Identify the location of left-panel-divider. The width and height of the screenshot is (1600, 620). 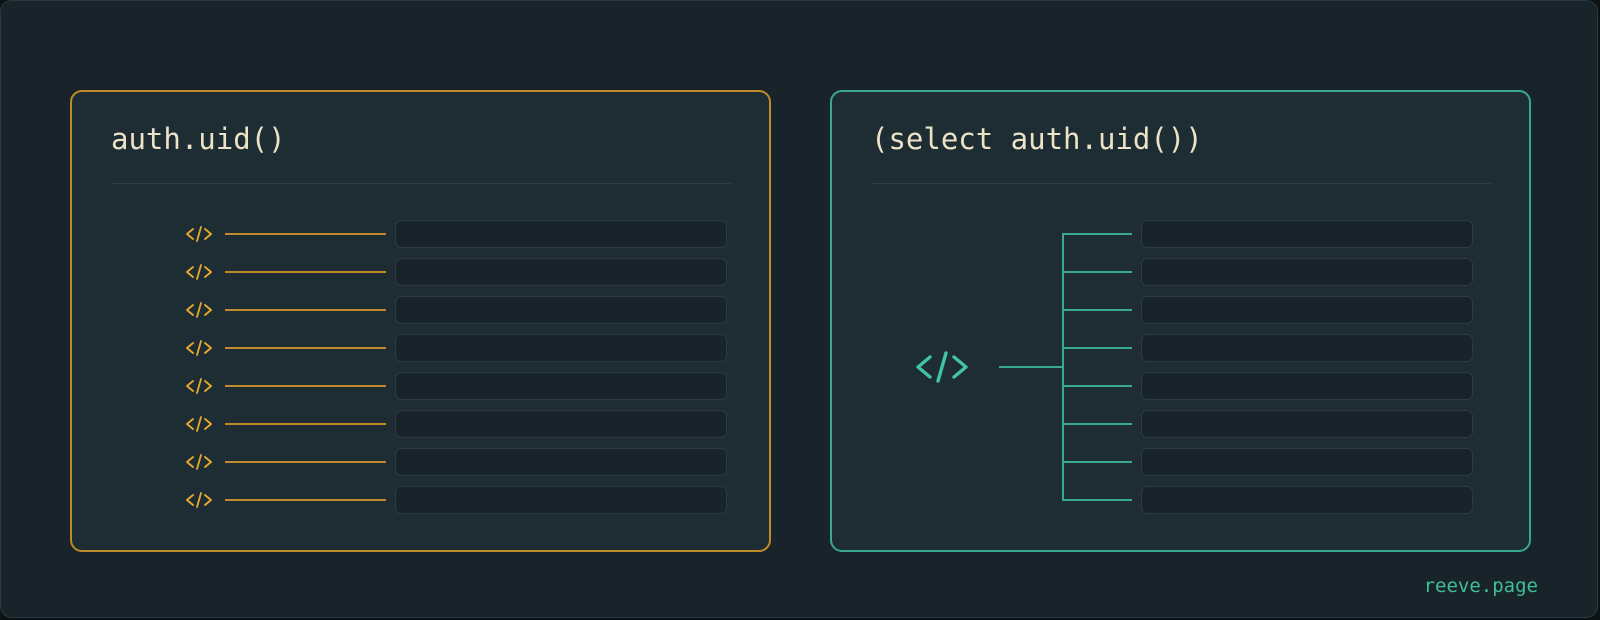
(421, 183).